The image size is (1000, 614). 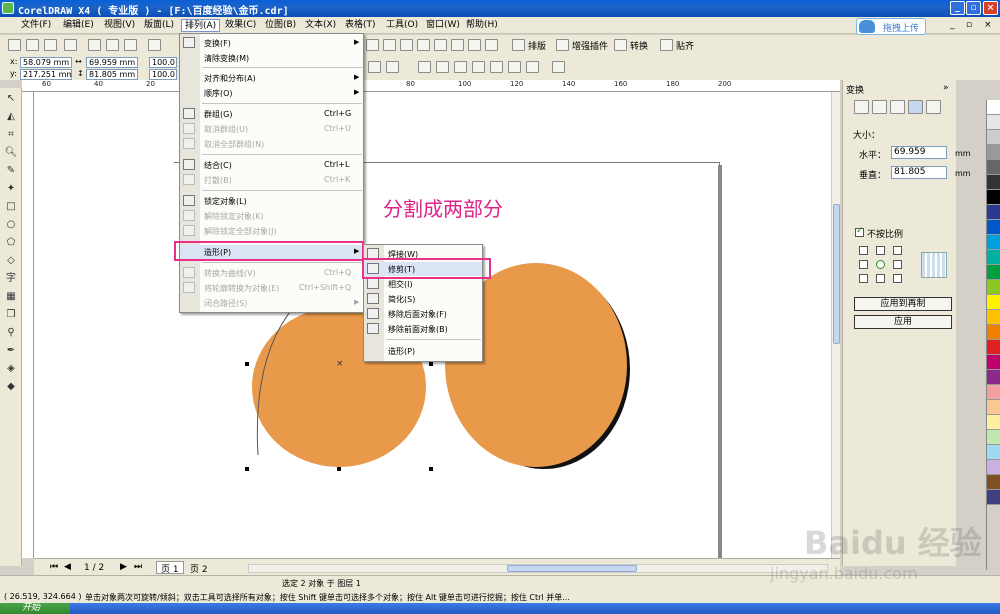 What do you see at coordinates (11, 296) in the screenshot?
I see `table-tool-icon: ▦` at bounding box center [11, 296].